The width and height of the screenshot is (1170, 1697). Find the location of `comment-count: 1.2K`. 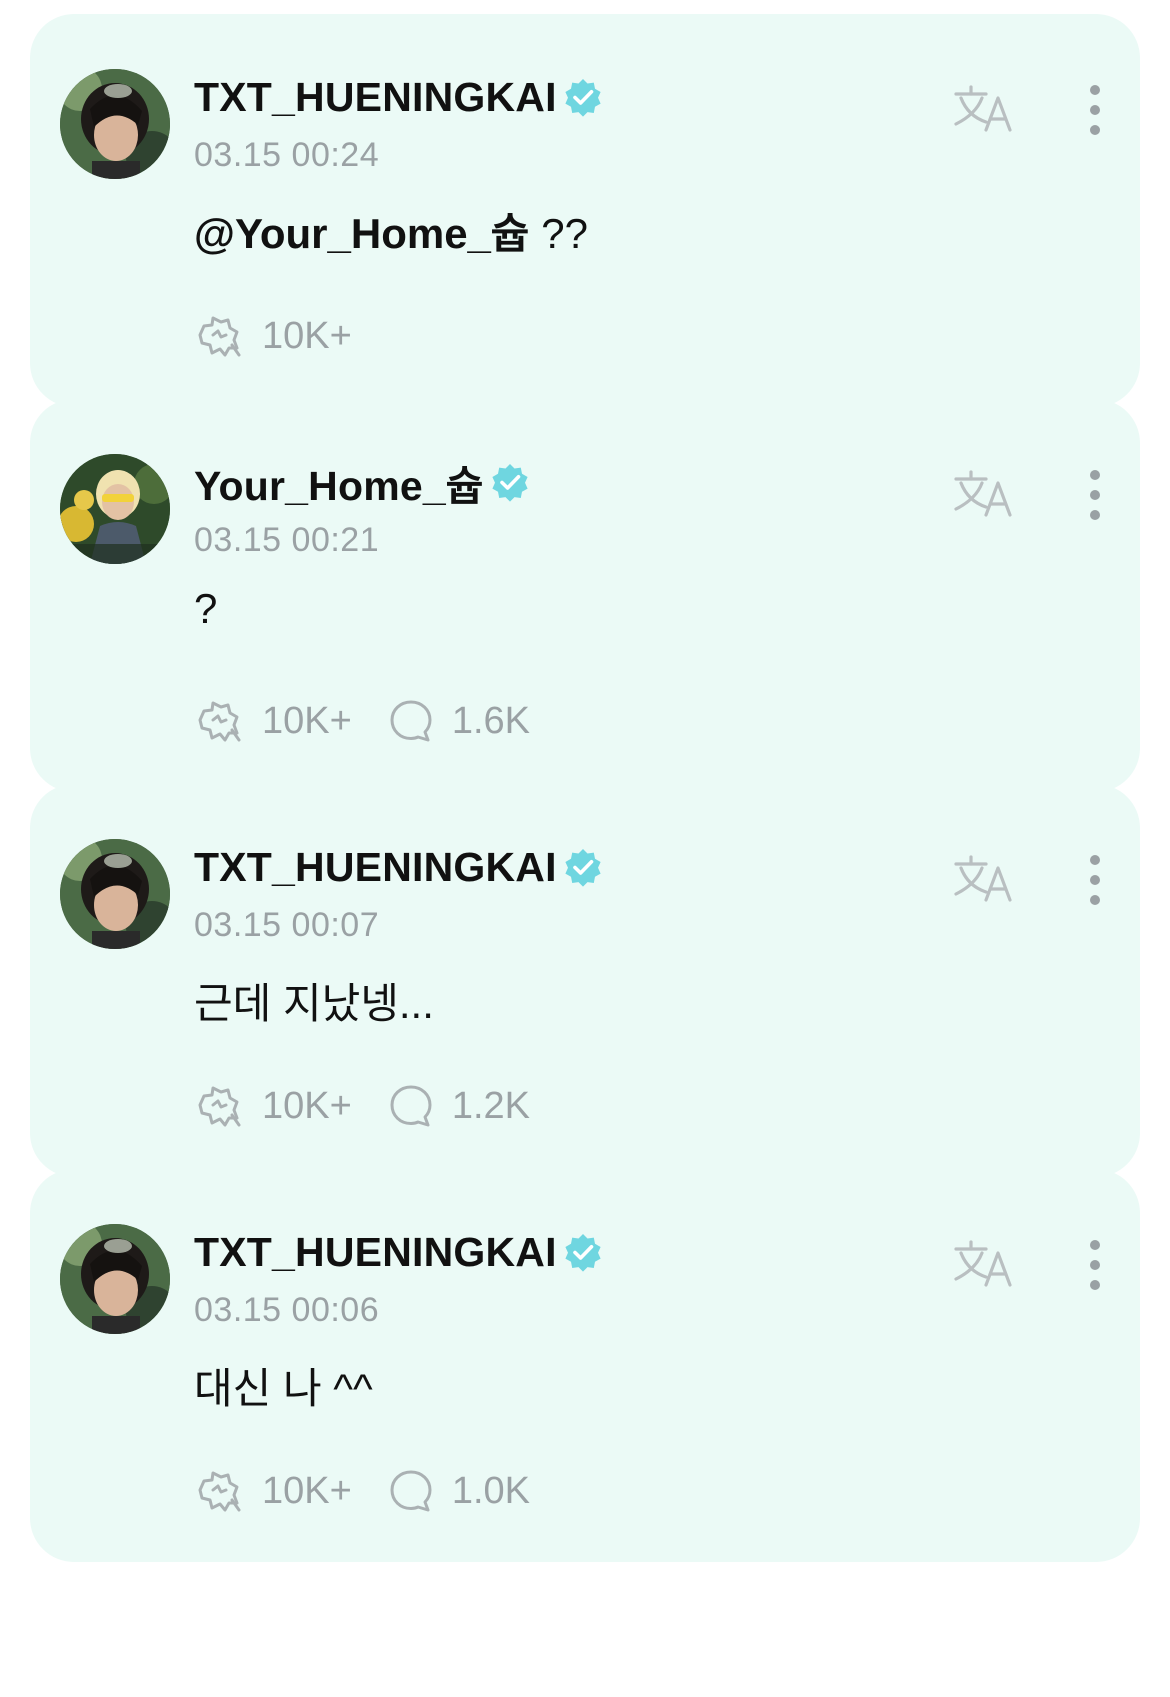

comment-count: 1.2K is located at coordinates (490, 1105).